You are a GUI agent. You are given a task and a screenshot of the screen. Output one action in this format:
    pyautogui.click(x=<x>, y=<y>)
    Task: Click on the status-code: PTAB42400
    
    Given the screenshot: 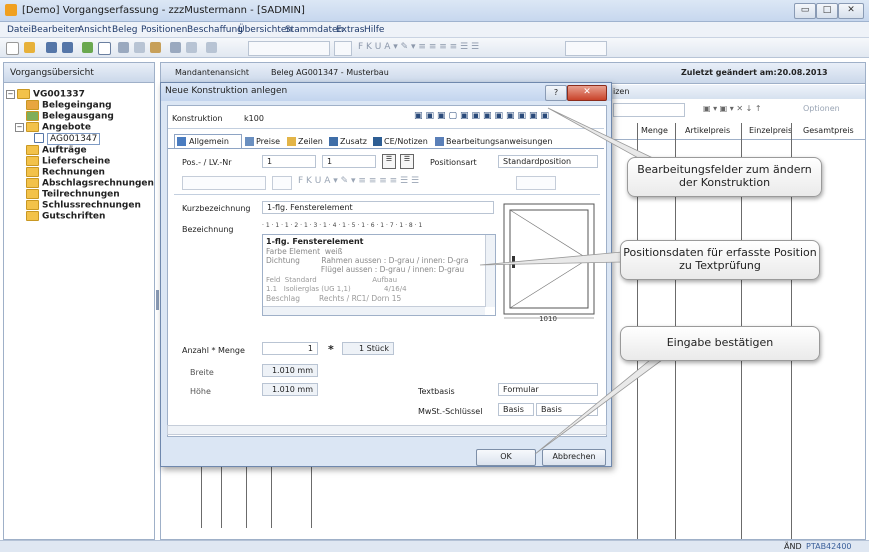 What is the action you would take?
    pyautogui.click(x=829, y=546)
    